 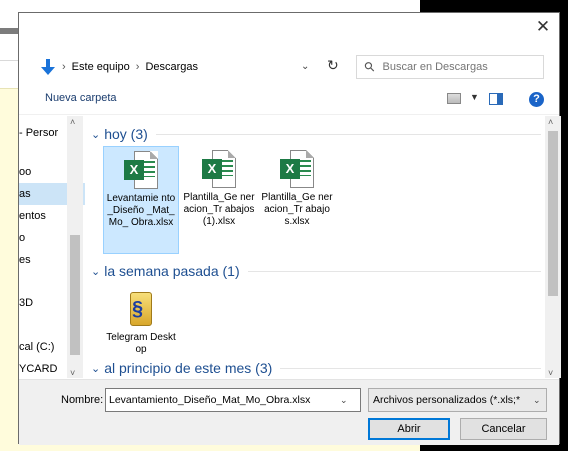 What do you see at coordinates (141, 309) in the screenshot?
I see `telegram-folder-icon: §` at bounding box center [141, 309].